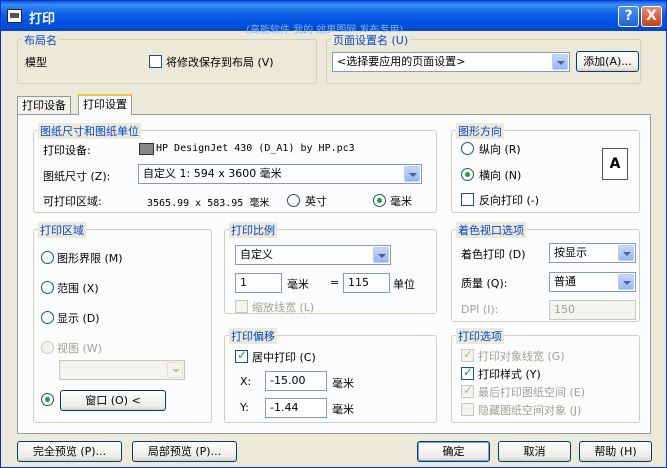  I want to click on plot-area-extents-label: 范围 (X), so click(78, 288).